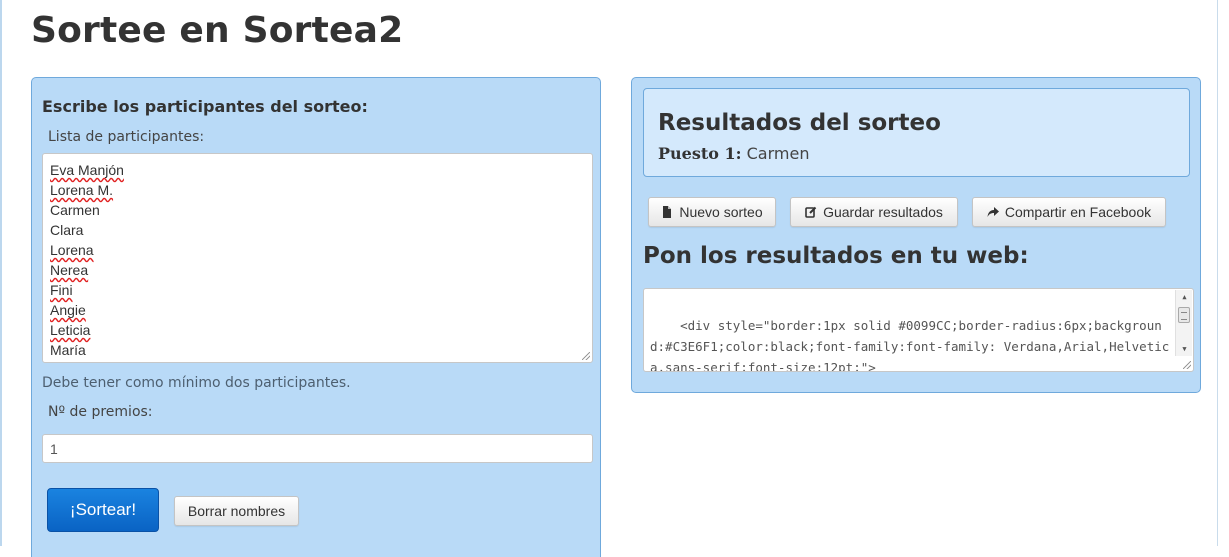  I want to click on share-facebook-button: Compartir en Facebook, so click(1069, 212).